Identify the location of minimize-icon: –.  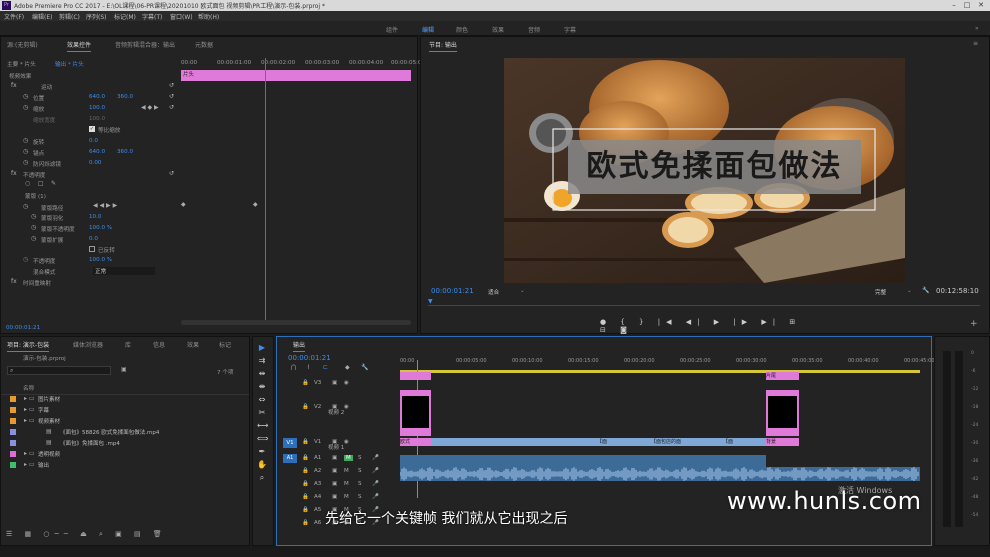
(954, 5).